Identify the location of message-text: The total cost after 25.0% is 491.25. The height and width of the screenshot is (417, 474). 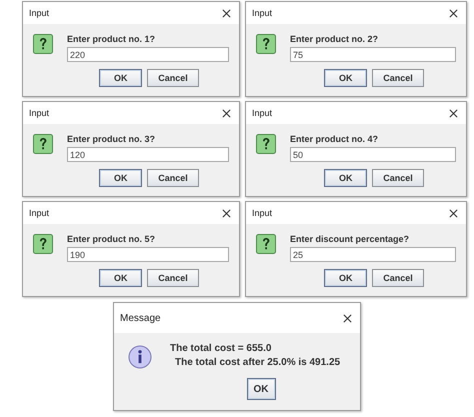
(258, 362).